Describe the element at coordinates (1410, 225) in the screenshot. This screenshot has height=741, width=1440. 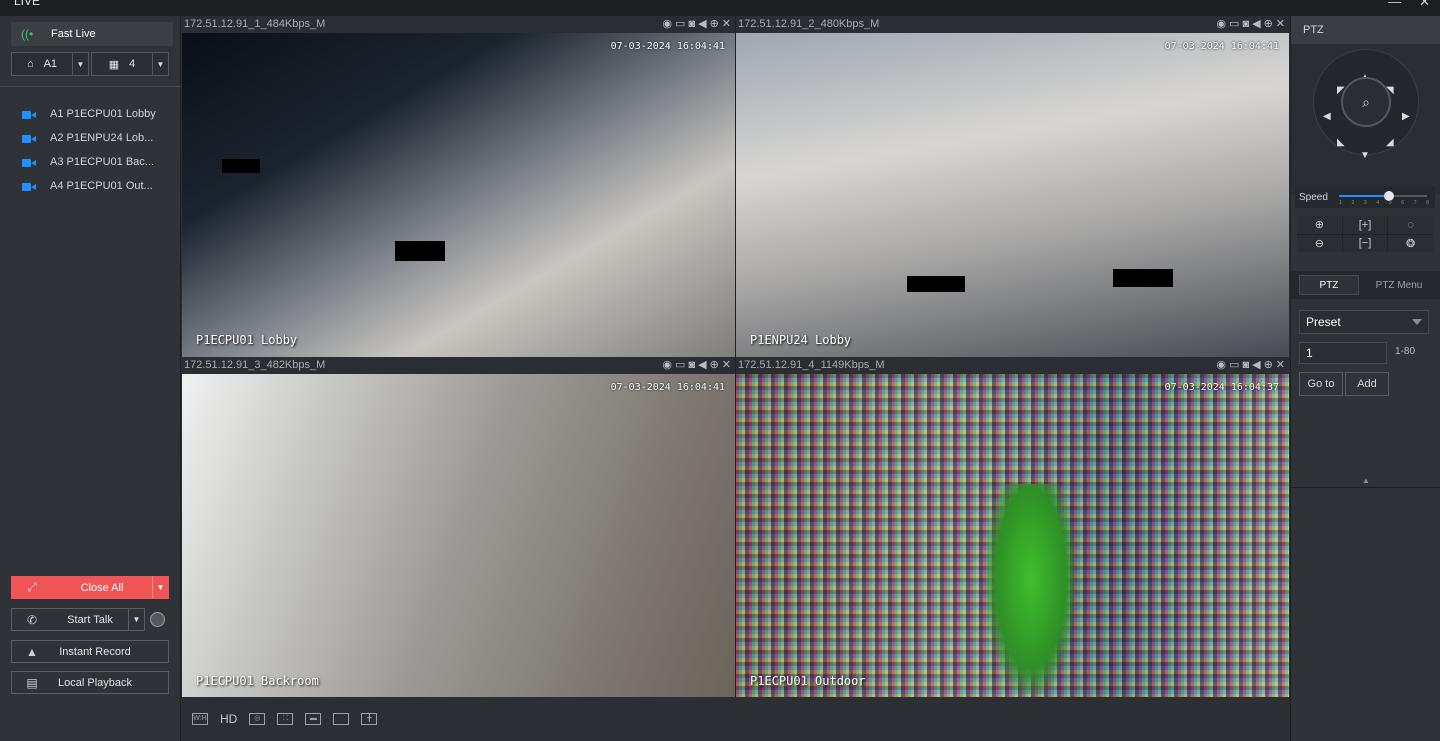
I see `iris-open-icon: ◌` at that location.